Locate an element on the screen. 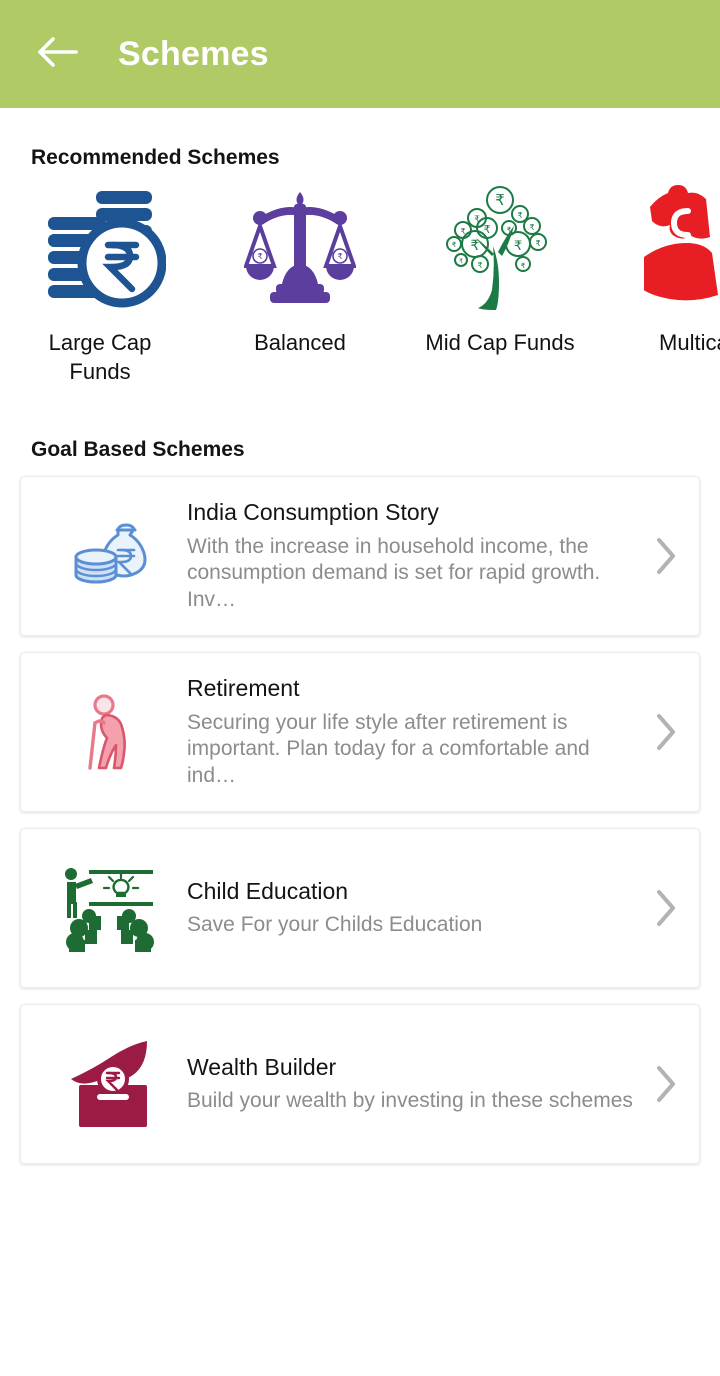 This screenshot has height=1376, width=720. recommended-item-large-cap-funds: Large Cap Funds is located at coordinates (100, 285).